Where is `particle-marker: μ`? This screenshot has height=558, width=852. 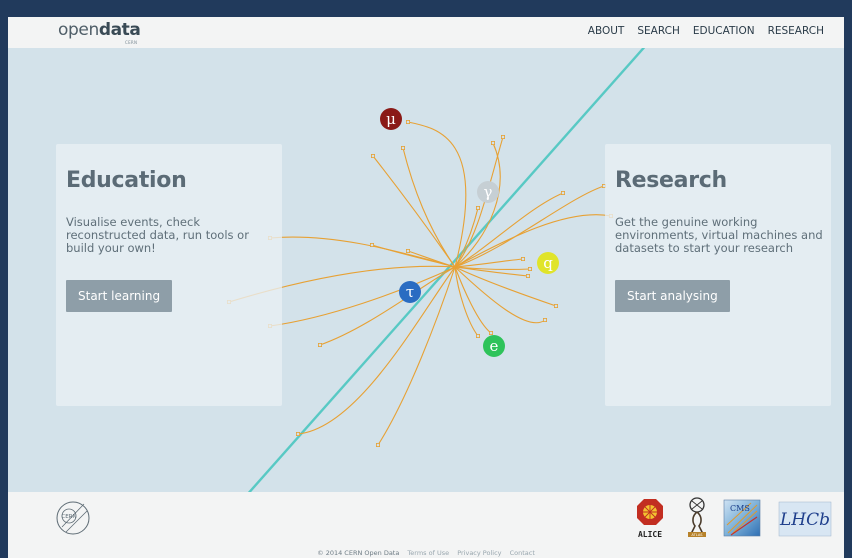 particle-marker: μ is located at coordinates (391, 119).